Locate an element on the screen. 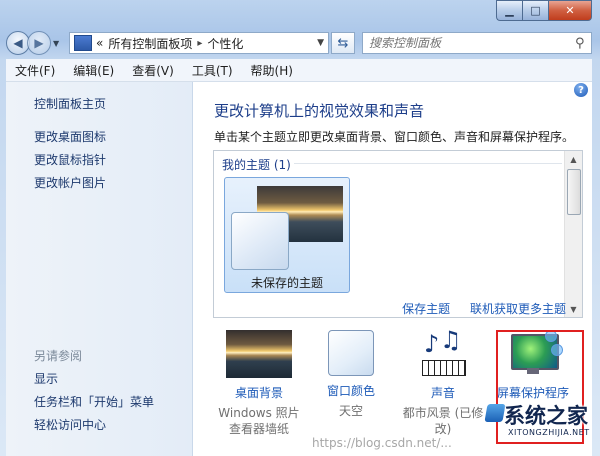  minimize-button: ▁ is located at coordinates (509, 10).